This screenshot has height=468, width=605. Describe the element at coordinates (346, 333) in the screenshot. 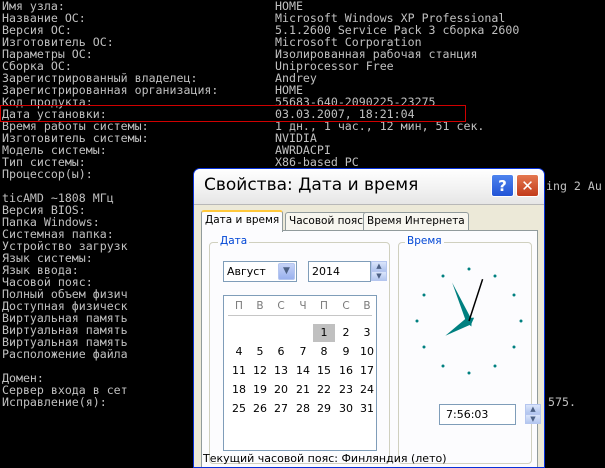

I see `calendar-day: 2` at that location.